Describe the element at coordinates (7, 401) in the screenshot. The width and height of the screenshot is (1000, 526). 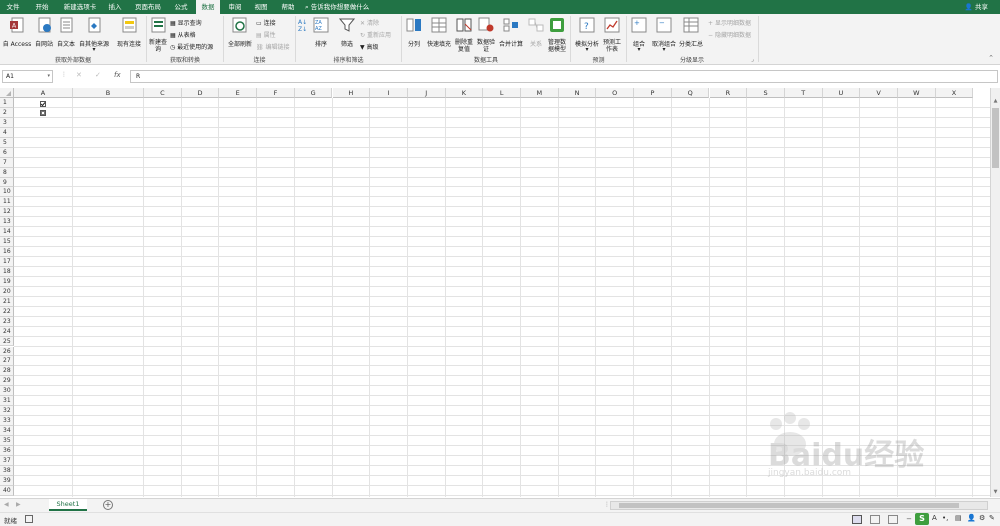
I see `row-header-31: 31` at that location.